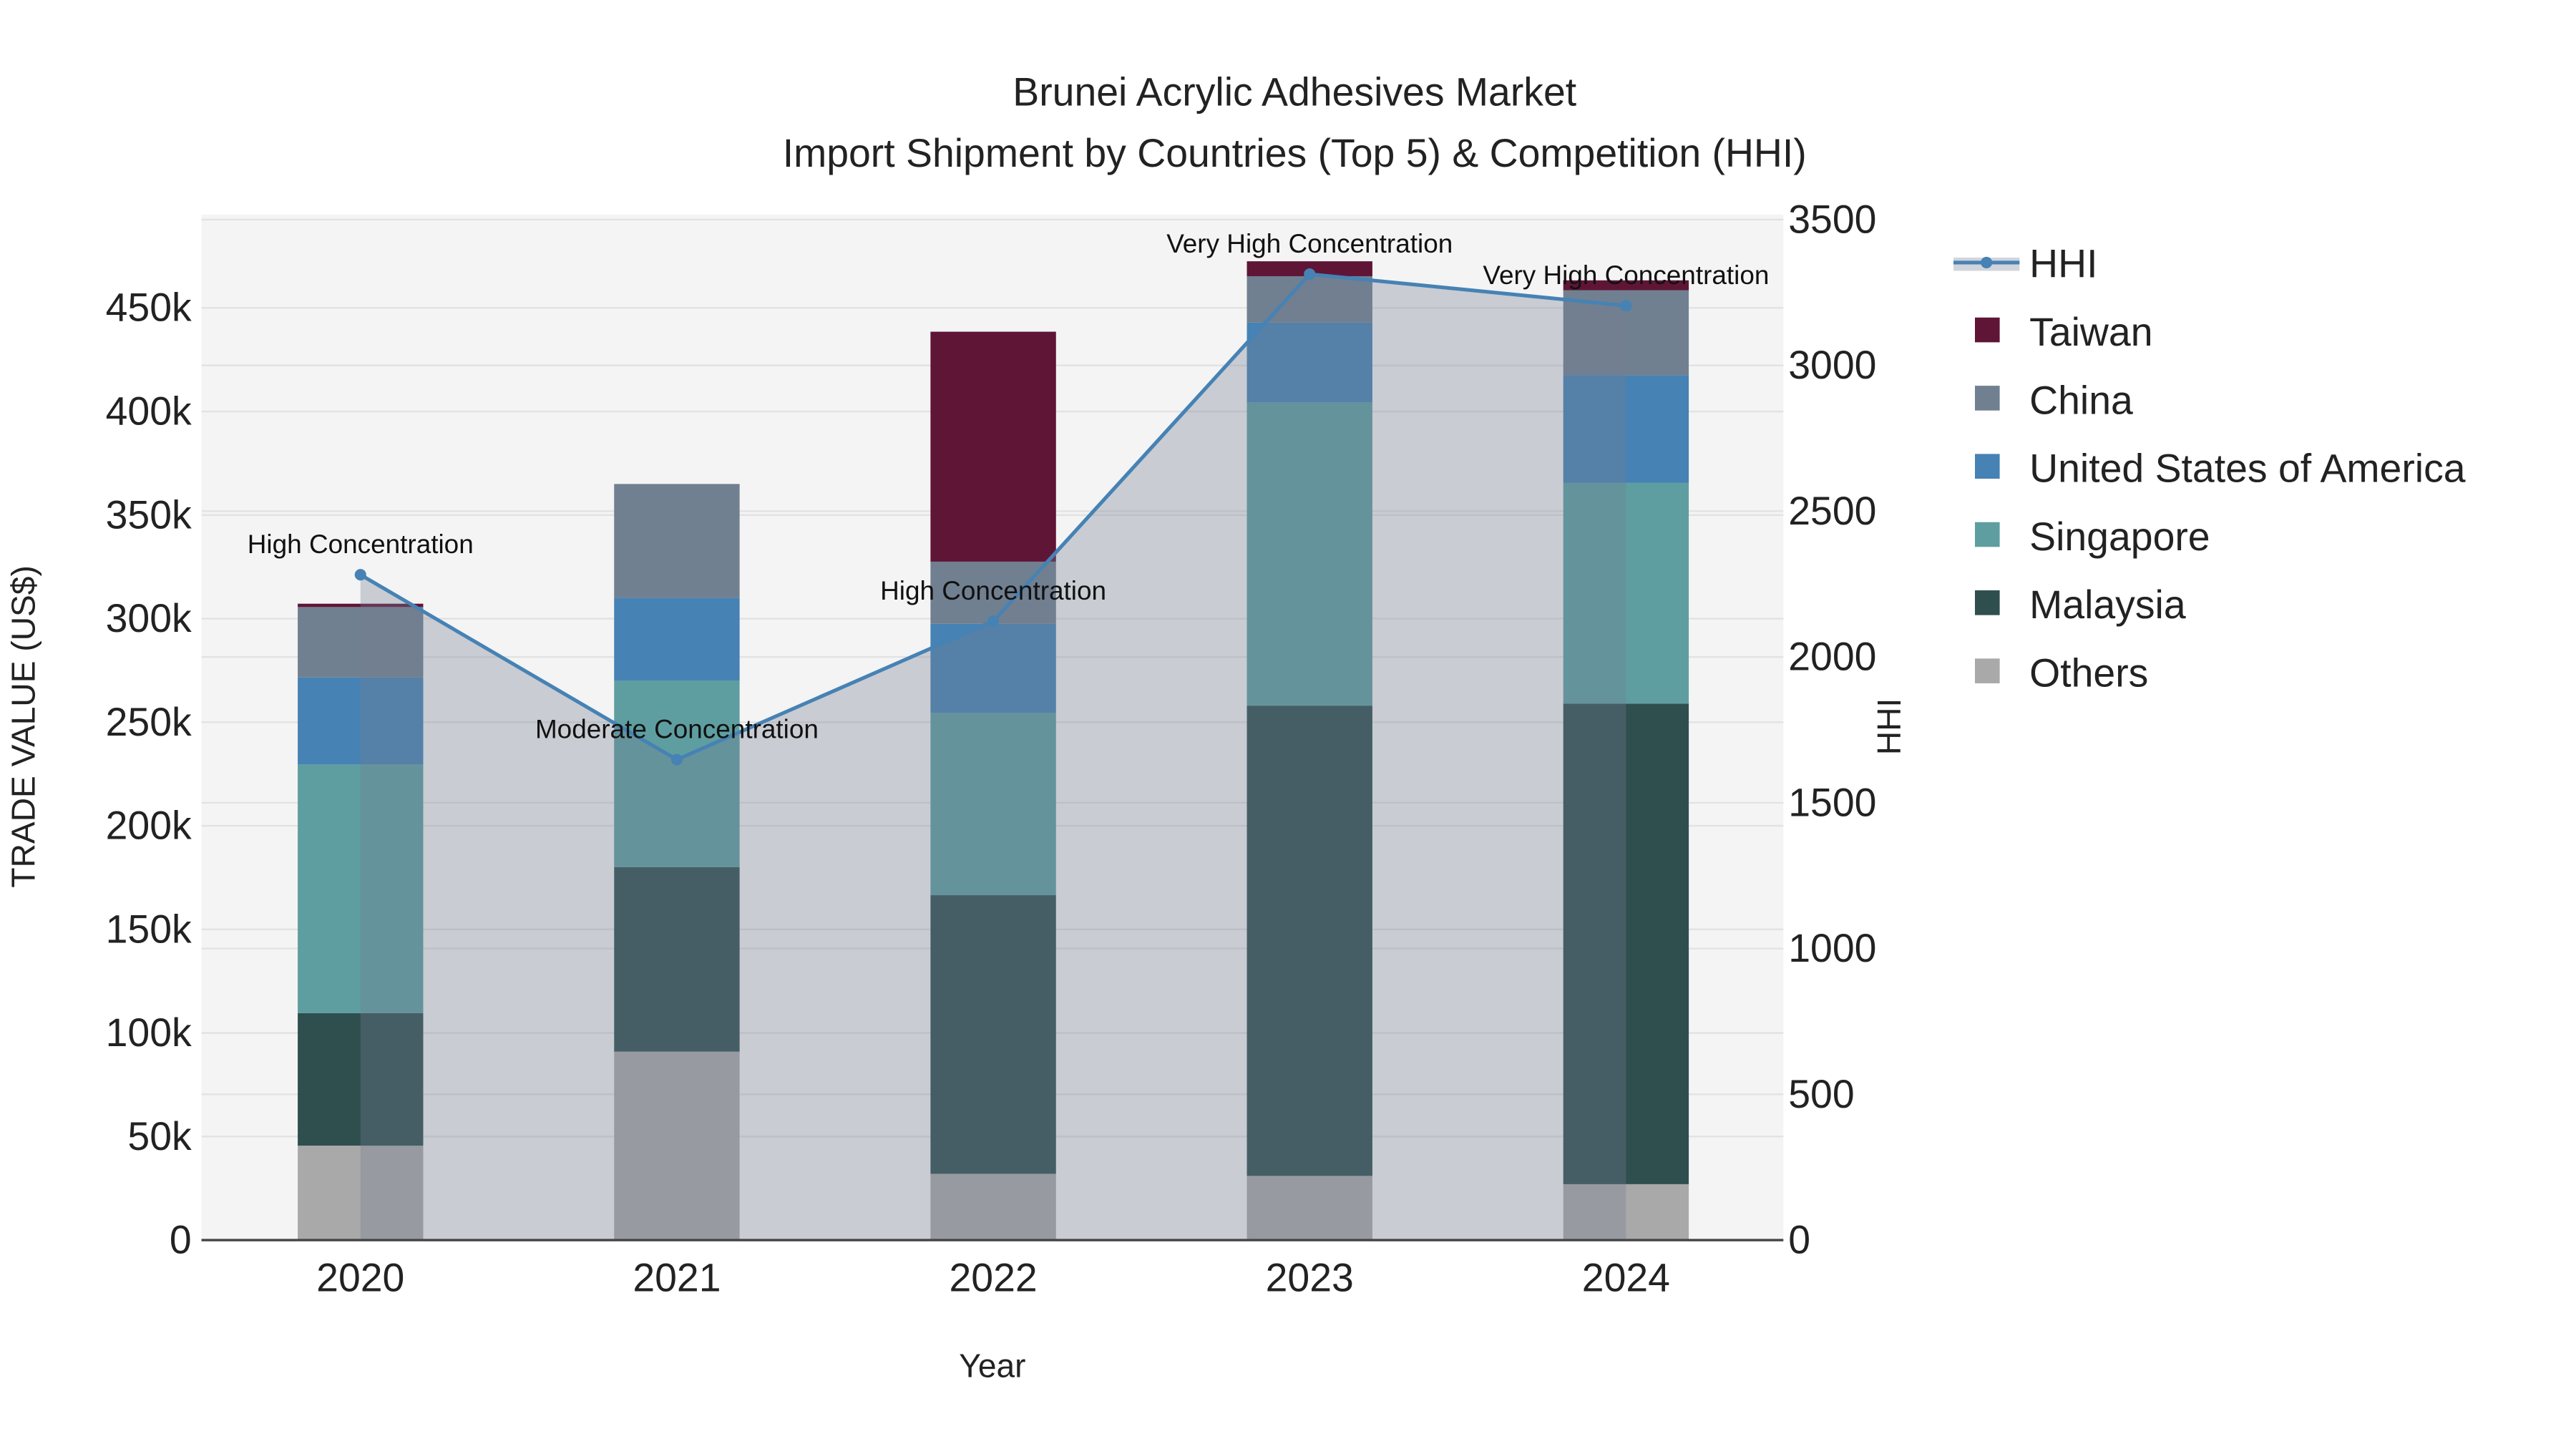 The image size is (2576, 1449). What do you see at coordinates (677, 541) in the screenshot?
I see `bar-china` at bounding box center [677, 541].